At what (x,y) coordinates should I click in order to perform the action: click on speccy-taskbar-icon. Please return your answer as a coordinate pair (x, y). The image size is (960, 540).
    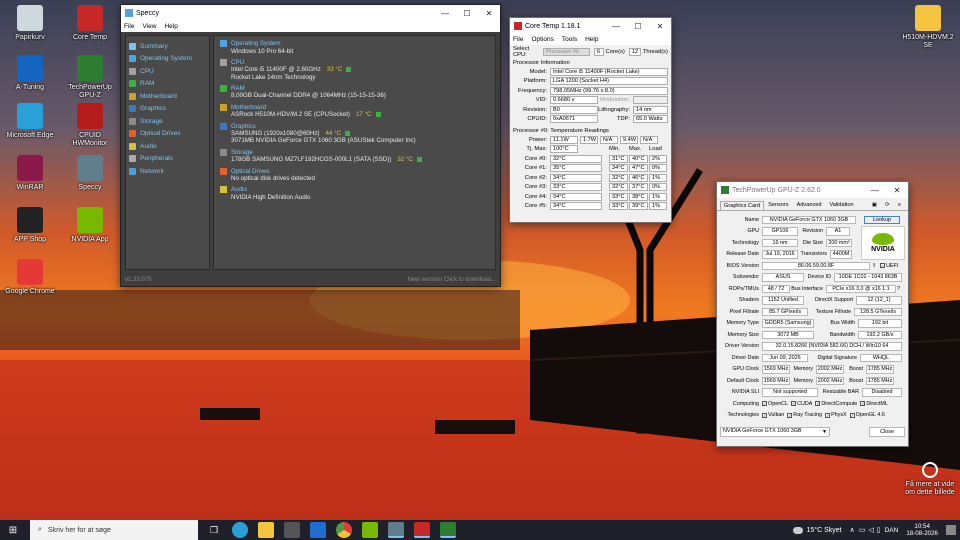
    Looking at the image, I should click on (396, 530).